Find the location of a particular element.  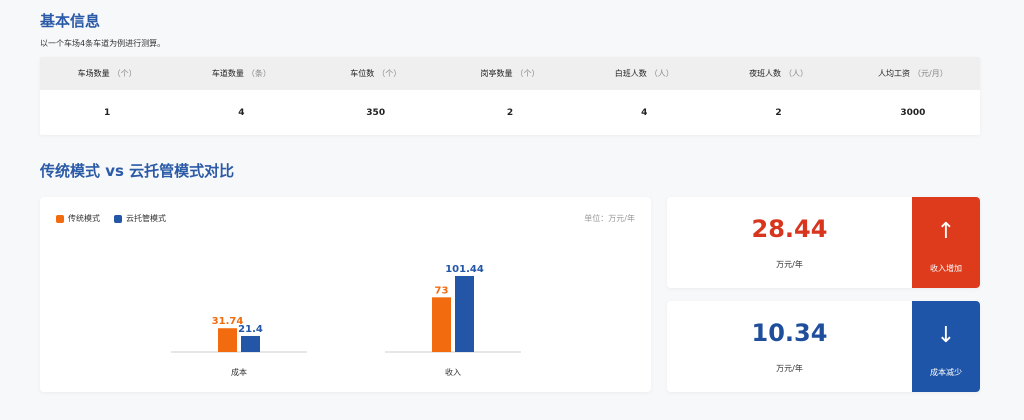

header-label: 人均工资 is located at coordinates (894, 73).